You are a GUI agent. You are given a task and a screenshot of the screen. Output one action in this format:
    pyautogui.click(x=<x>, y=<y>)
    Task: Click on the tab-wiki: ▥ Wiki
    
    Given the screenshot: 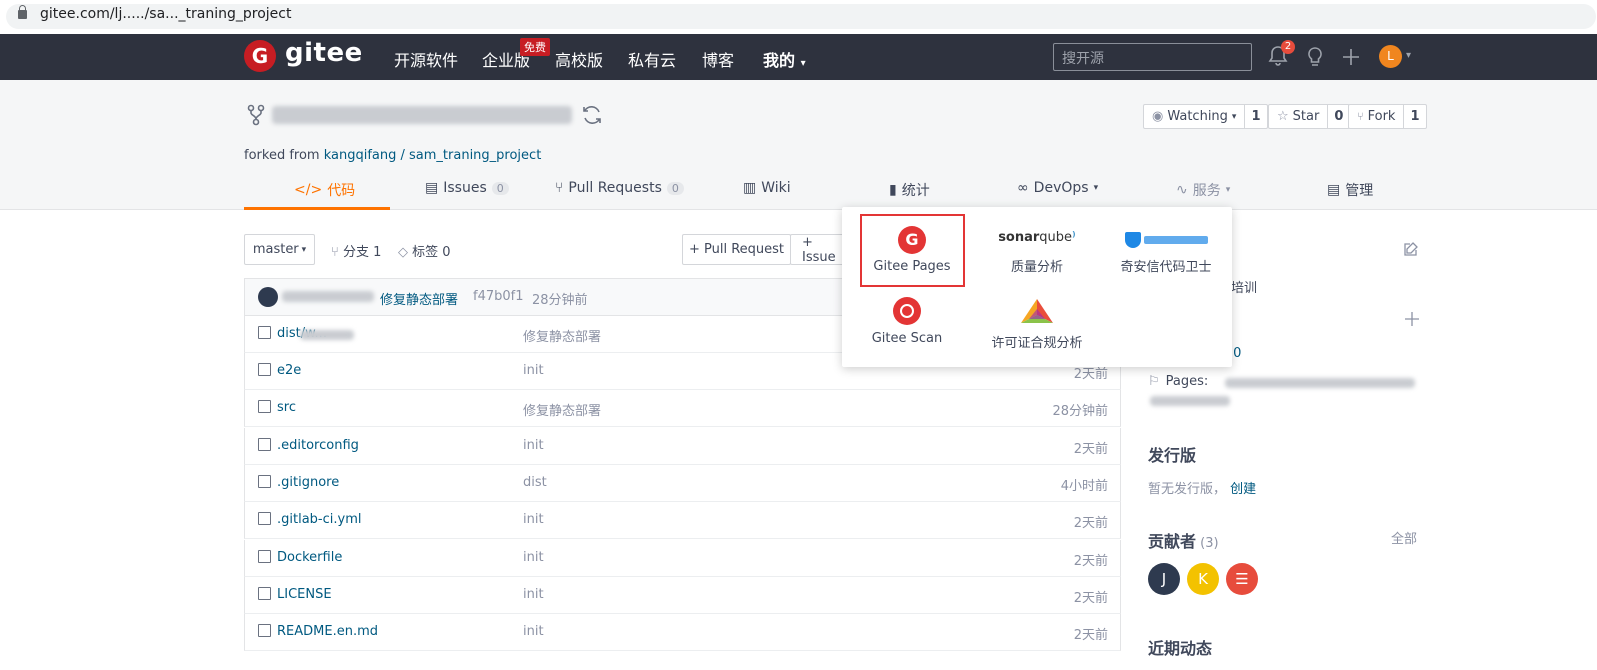 What is the action you would take?
    pyautogui.click(x=767, y=188)
    